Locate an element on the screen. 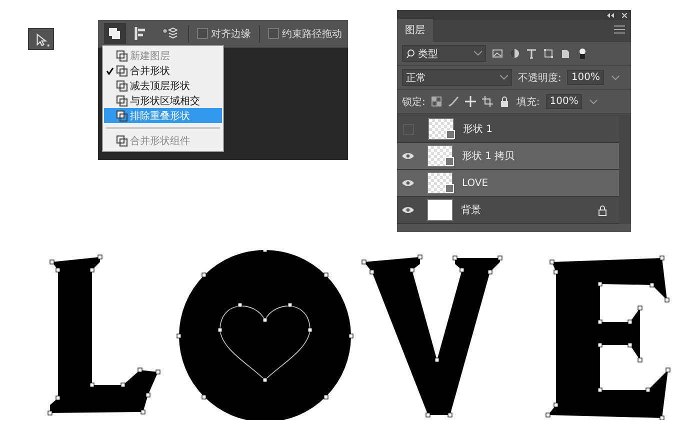 This screenshot has width=696, height=441. combine-shapes-icon is located at coordinates (115, 33).